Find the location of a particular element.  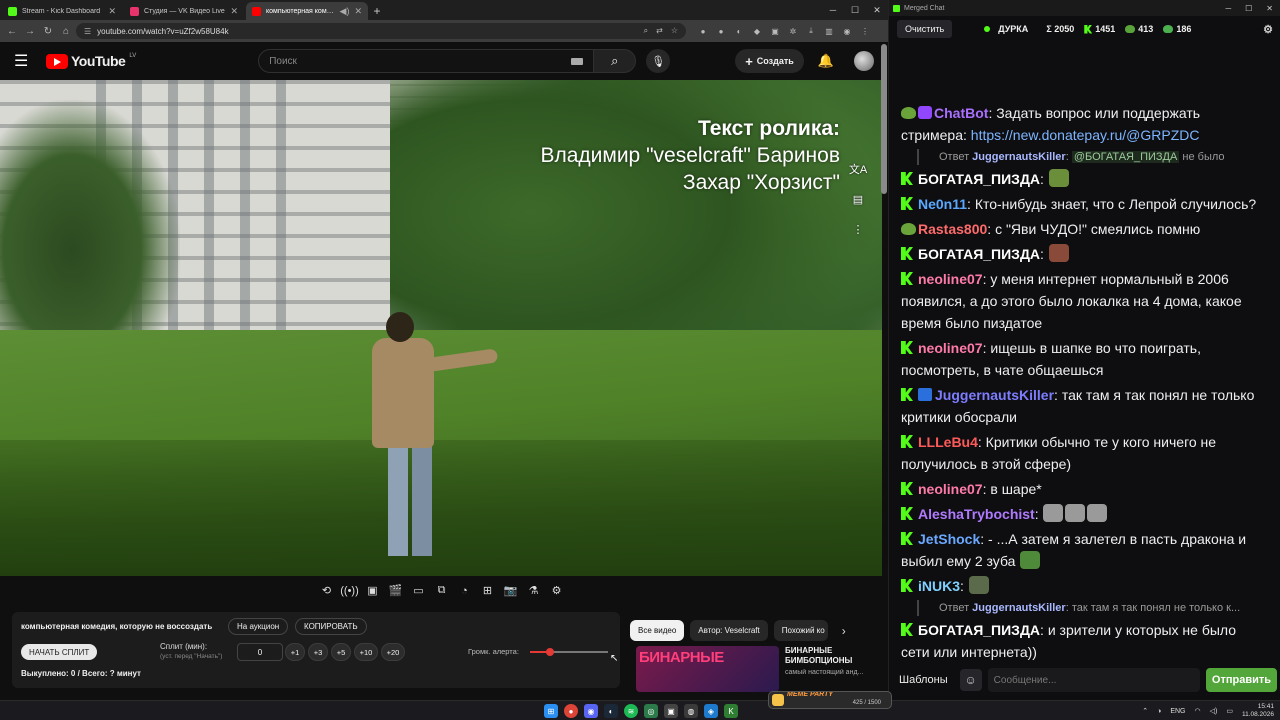

hamburger-menu-icon: ☰ is located at coordinates (24, 61).